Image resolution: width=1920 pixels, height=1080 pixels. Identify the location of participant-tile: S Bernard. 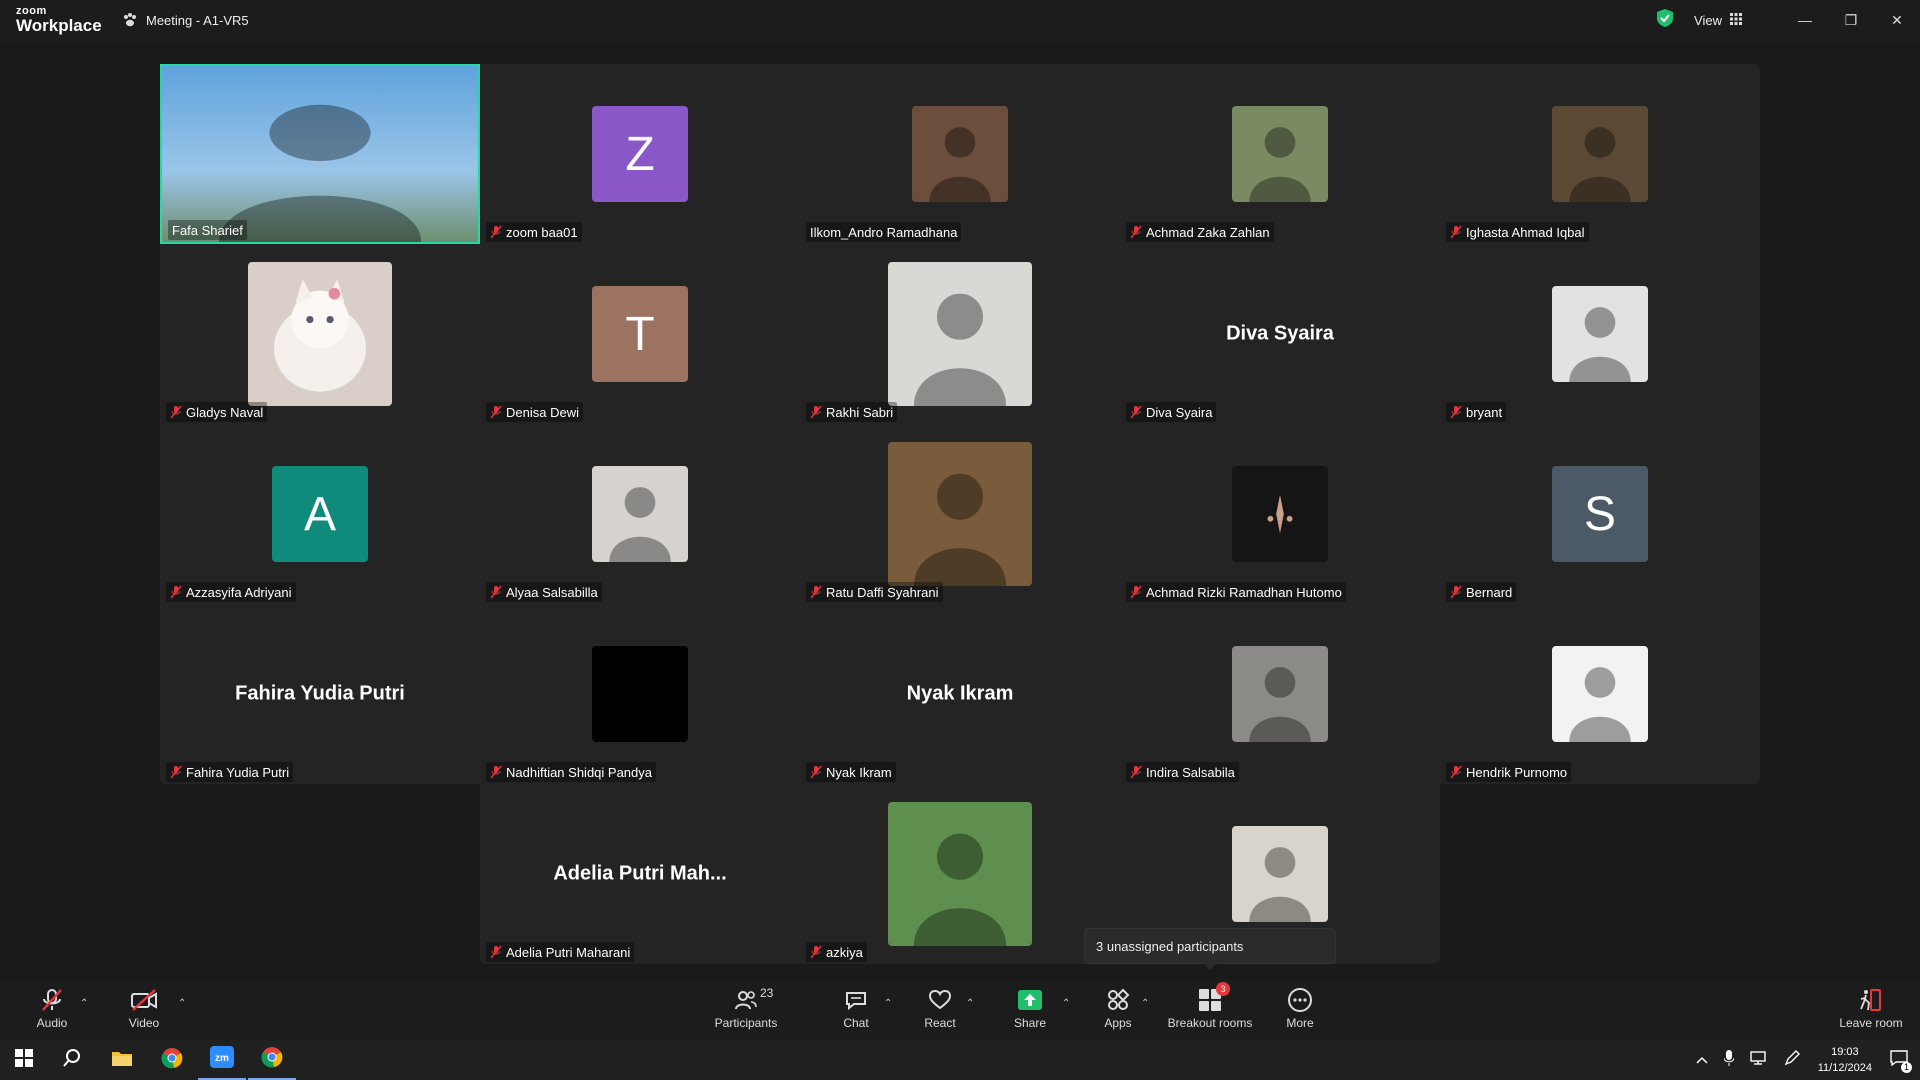
(1600, 514).